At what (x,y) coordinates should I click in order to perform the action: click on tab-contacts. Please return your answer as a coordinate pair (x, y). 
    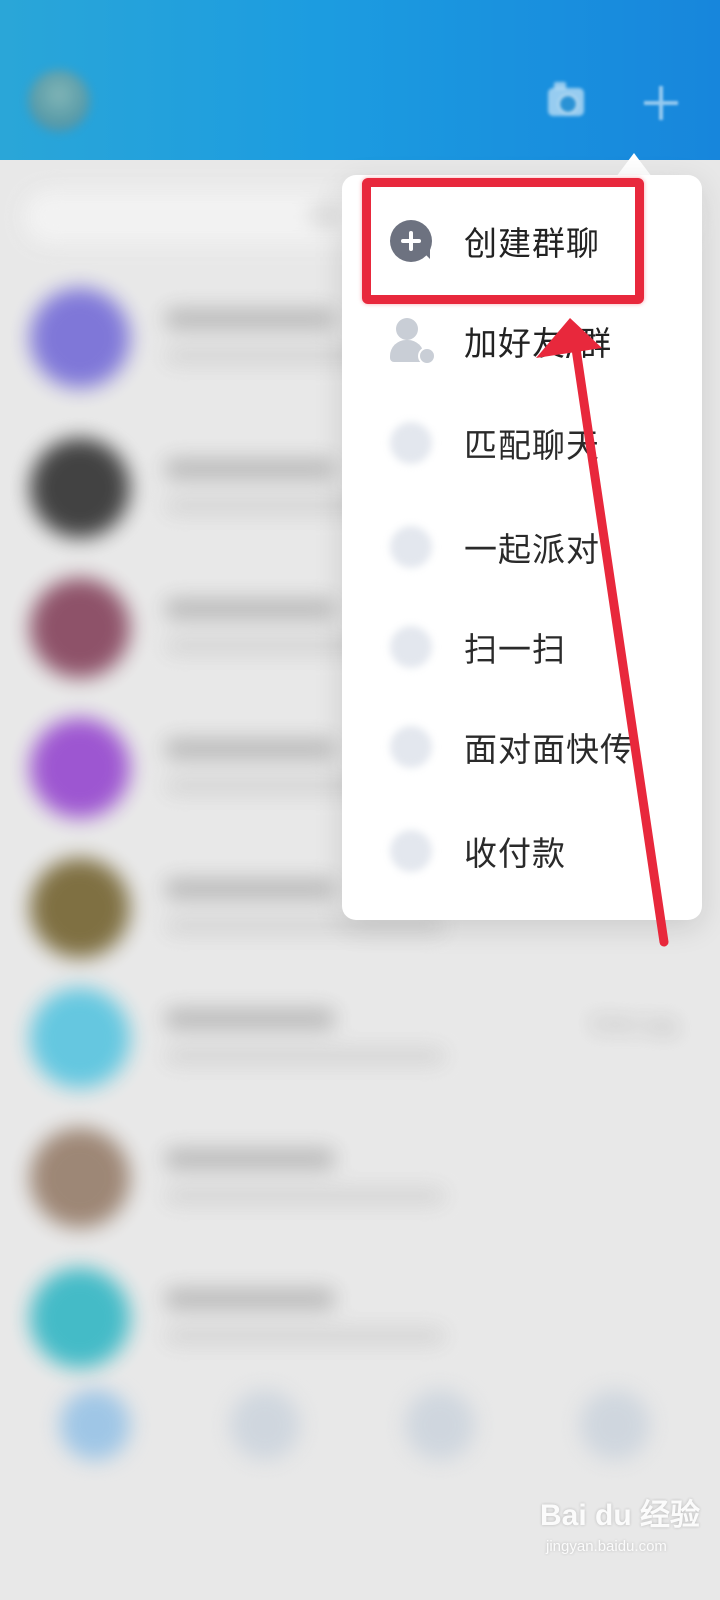
    Looking at the image, I should click on (440, 1425).